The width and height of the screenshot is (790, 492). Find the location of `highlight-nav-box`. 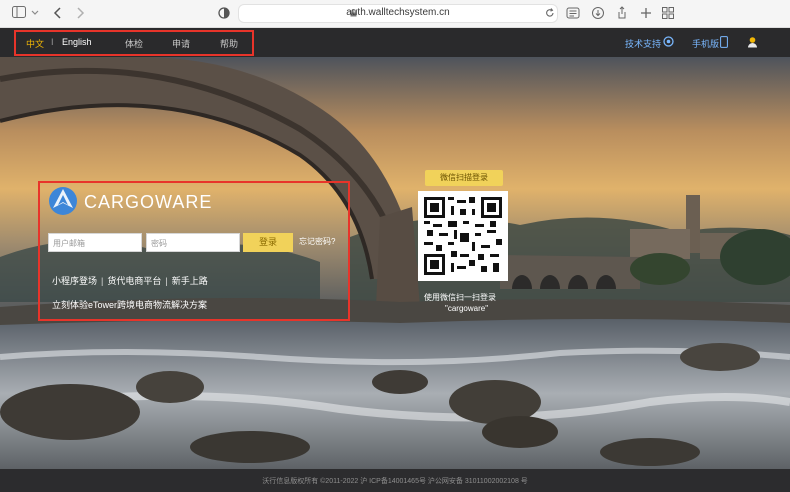

highlight-nav-box is located at coordinates (134, 43).